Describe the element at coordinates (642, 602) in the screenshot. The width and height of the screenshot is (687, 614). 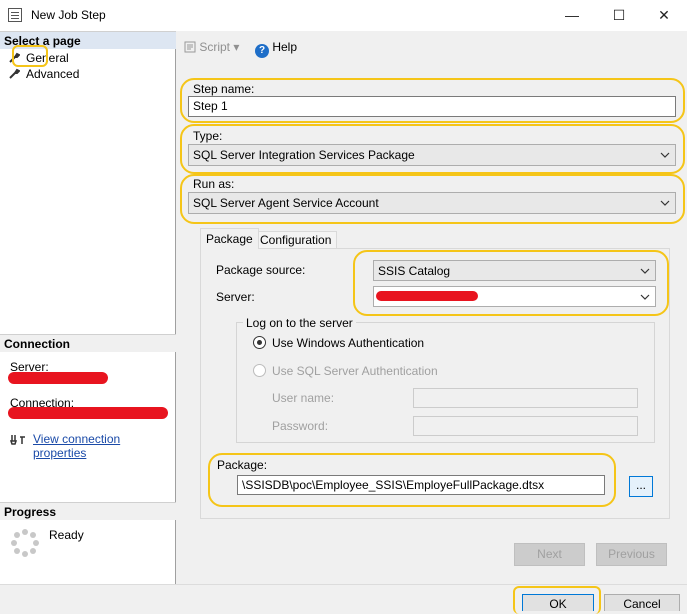
I see `cancel-button: Cancel` at that location.